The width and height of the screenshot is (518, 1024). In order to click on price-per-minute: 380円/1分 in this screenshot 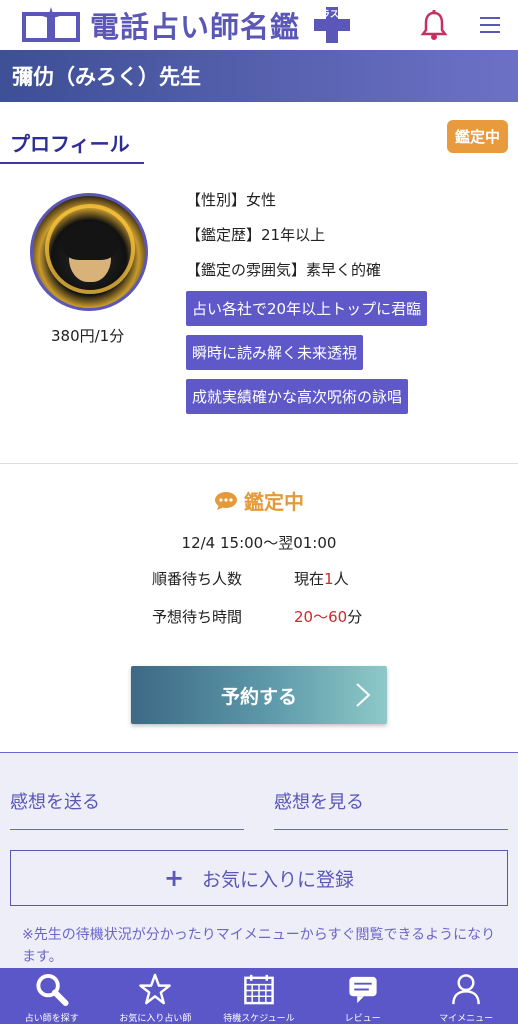, I will do `click(88, 336)`.